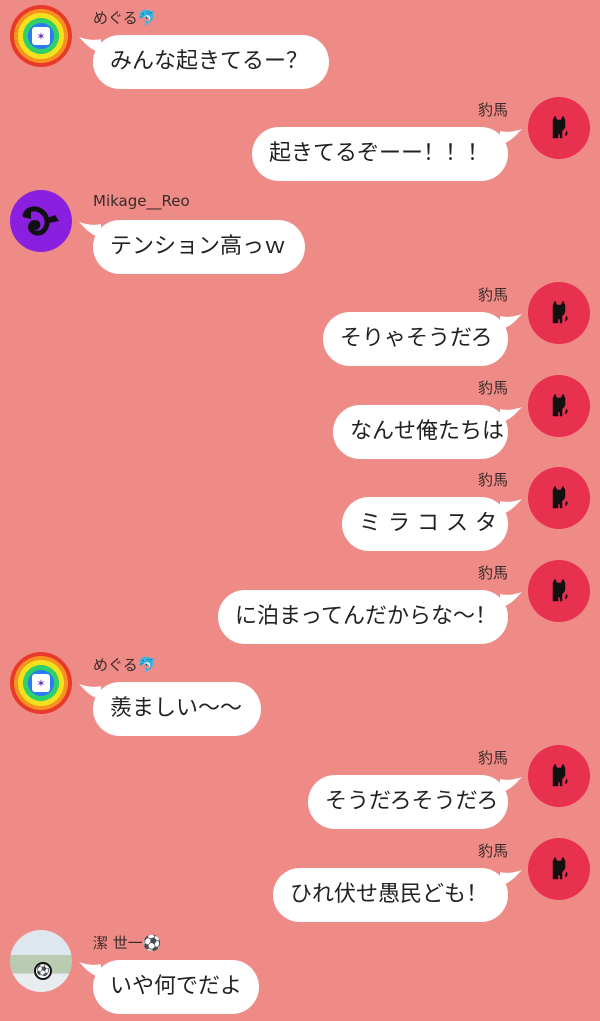 Image resolution: width=600 pixels, height=1021 pixels. I want to click on message-bubble: ひれ伏せ愚民ども！, so click(390, 895).